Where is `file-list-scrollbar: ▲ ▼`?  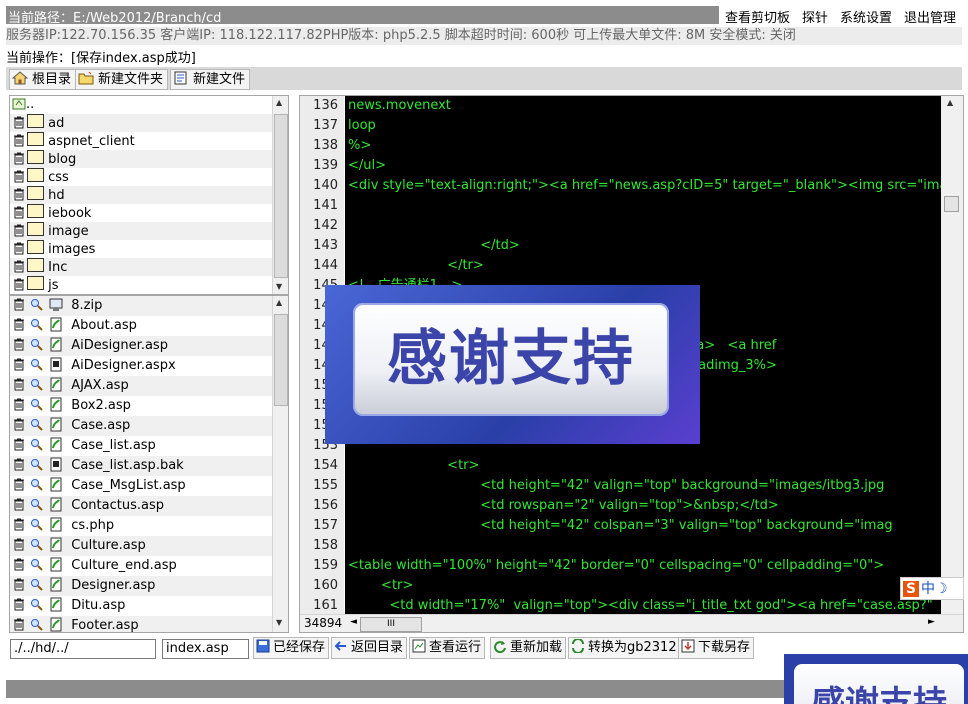
file-list-scrollbar: ▲ ▼ is located at coordinates (280, 464).